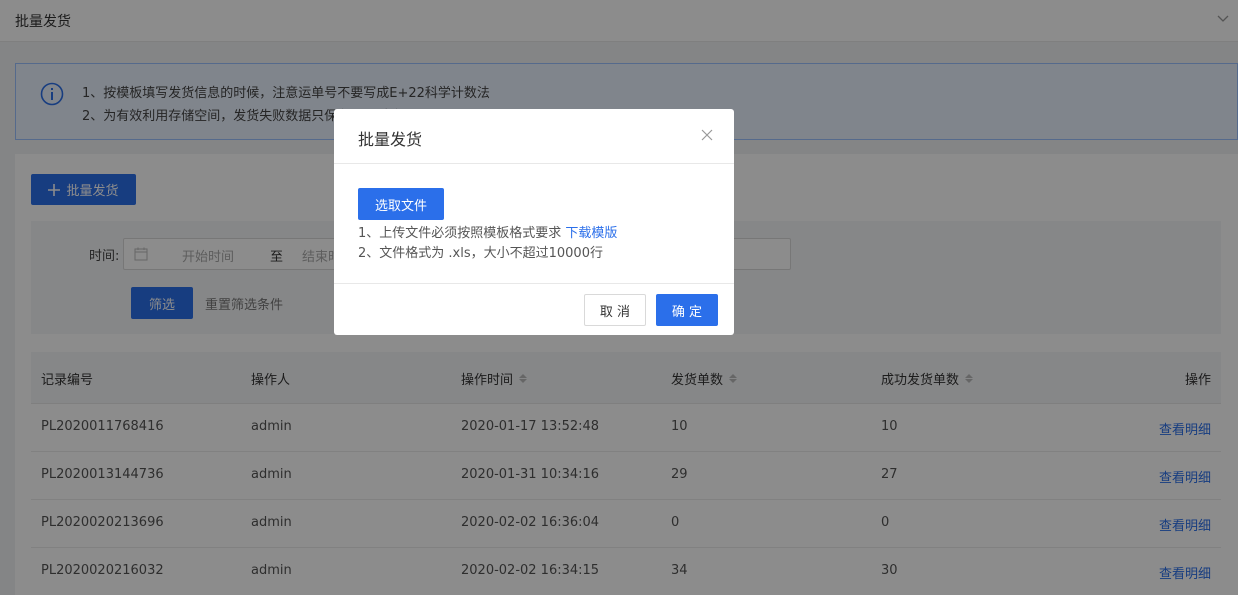 The width and height of the screenshot is (1238, 595). Describe the element at coordinates (401, 204) in the screenshot. I see `choose-file-button: 选取文件` at that location.